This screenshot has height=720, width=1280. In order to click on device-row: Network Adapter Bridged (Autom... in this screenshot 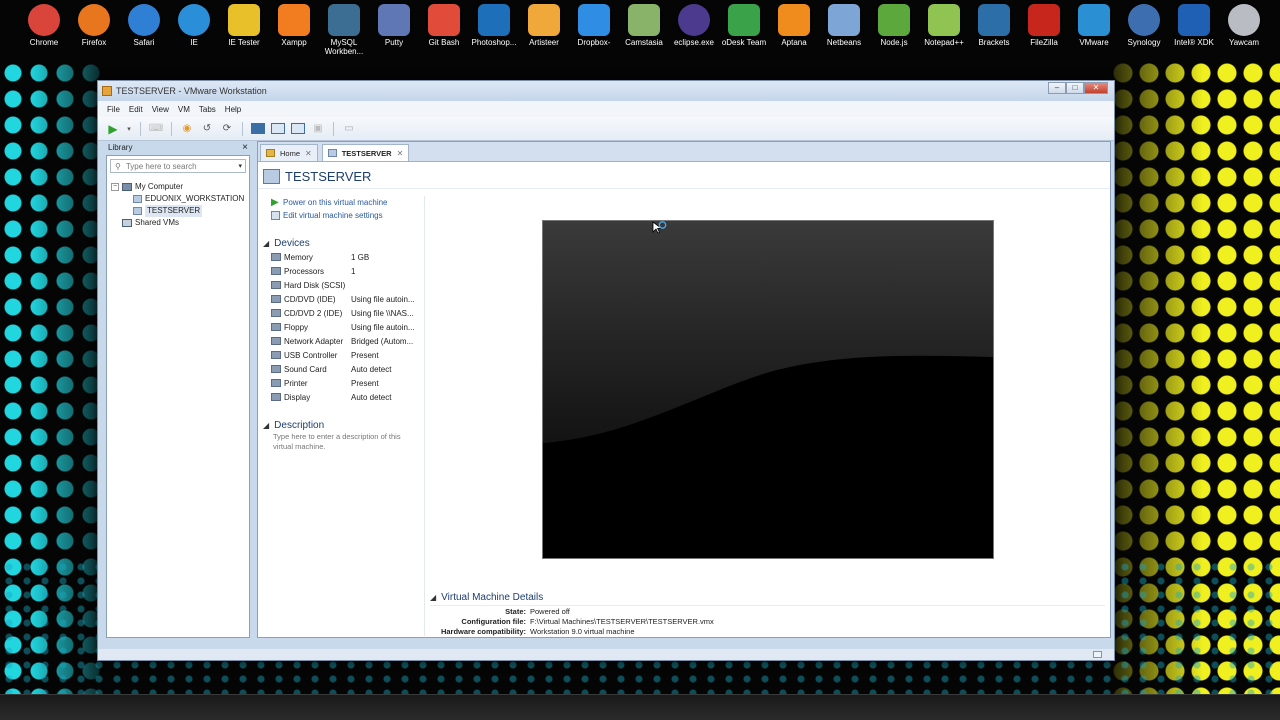, I will do `click(343, 341)`.